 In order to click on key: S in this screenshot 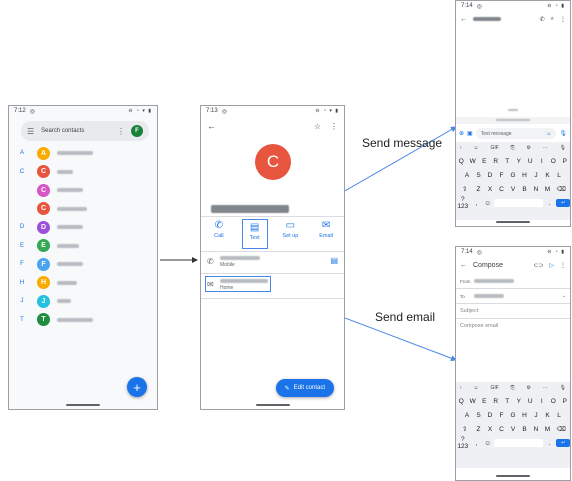, I will do `click(479, 415)`.